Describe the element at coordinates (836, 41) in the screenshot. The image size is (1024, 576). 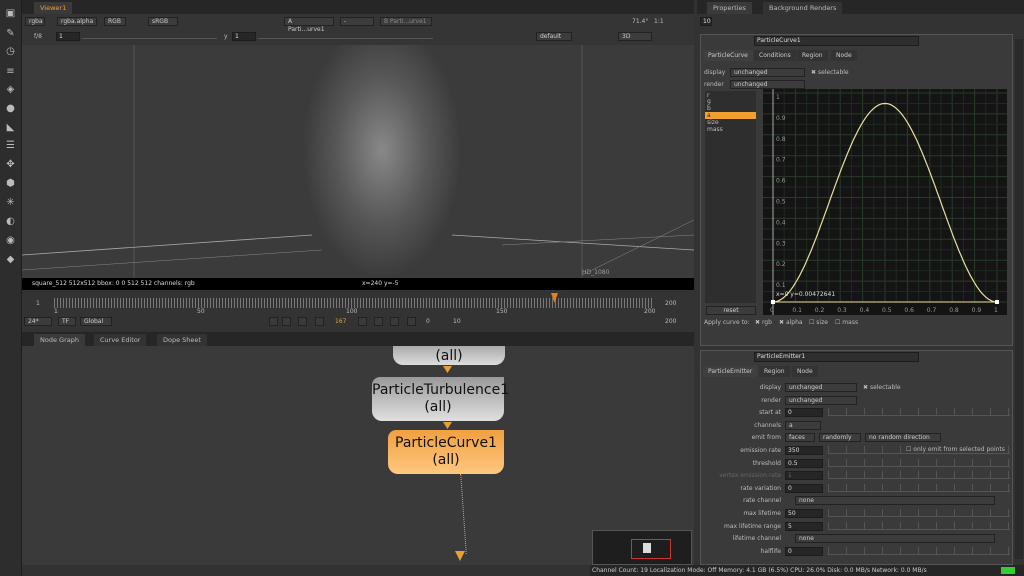
I see `node-name-field: ParticleCurve1` at that location.